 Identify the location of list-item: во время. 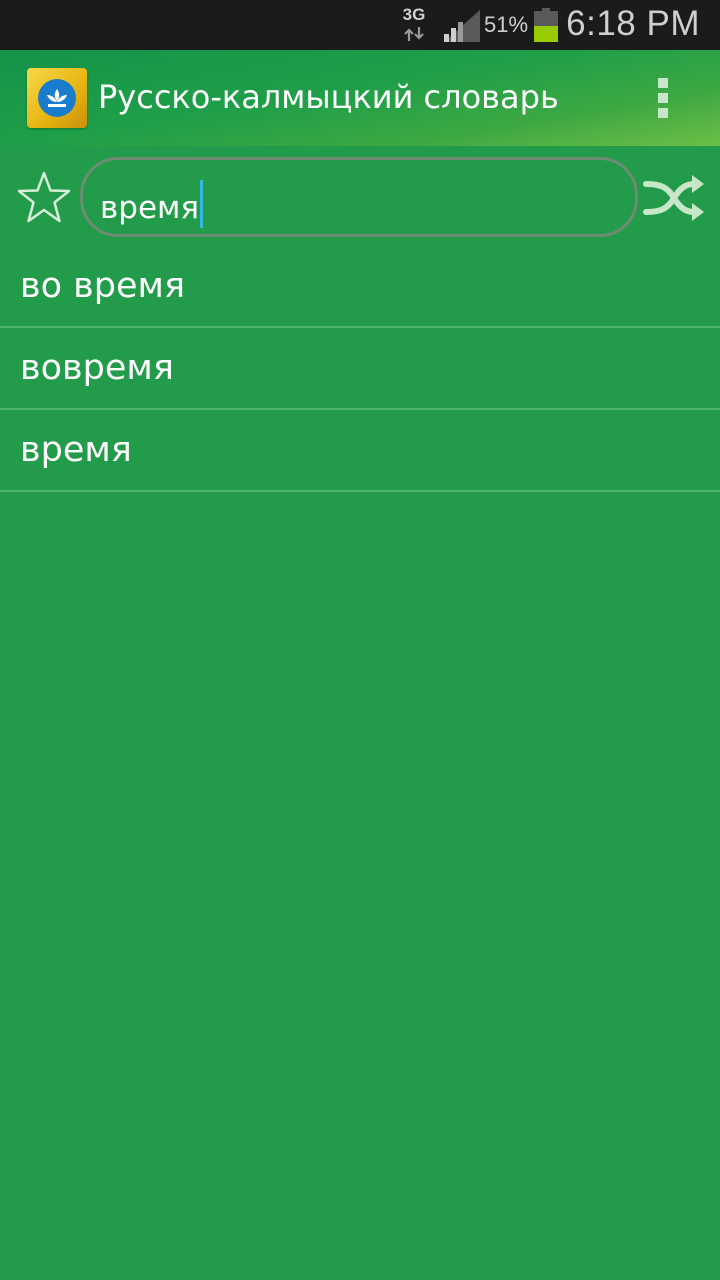
(360, 287).